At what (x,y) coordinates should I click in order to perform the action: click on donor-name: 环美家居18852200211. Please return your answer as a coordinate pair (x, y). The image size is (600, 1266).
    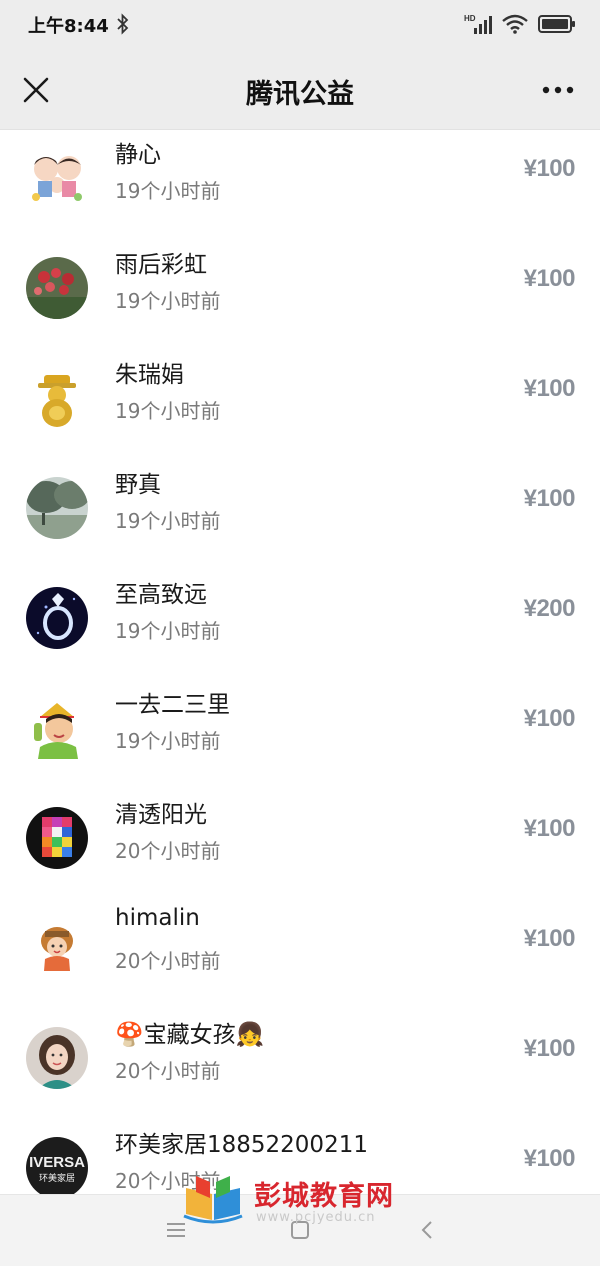
    Looking at the image, I should click on (241, 1145).